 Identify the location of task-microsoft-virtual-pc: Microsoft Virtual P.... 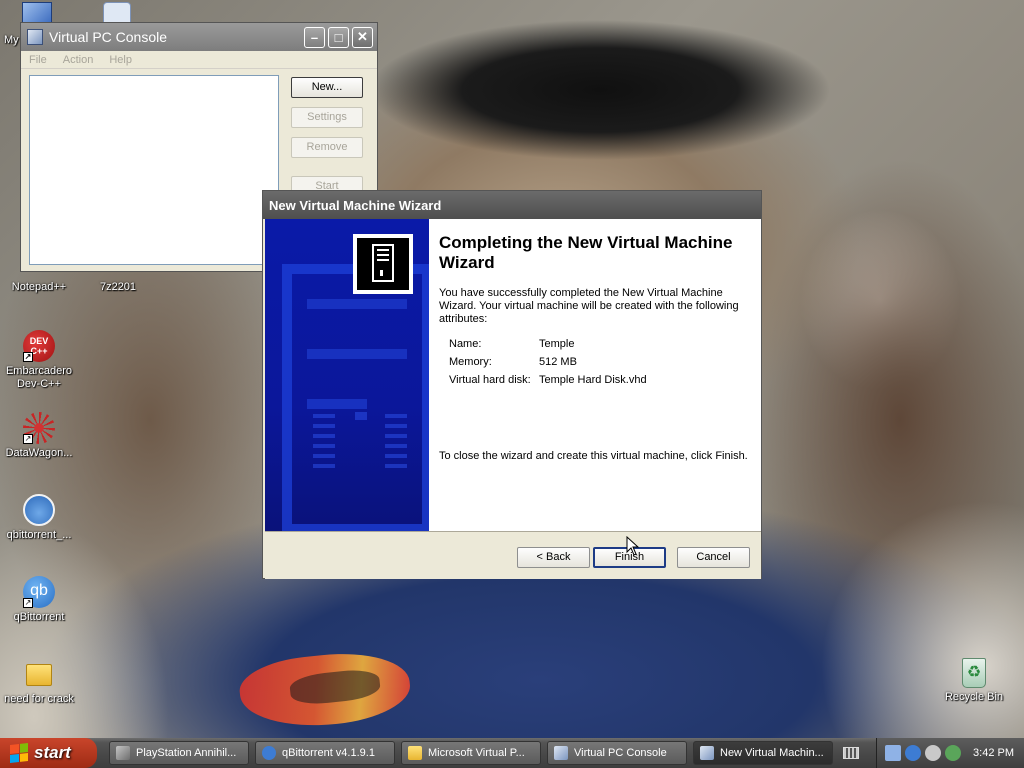
(471, 753).